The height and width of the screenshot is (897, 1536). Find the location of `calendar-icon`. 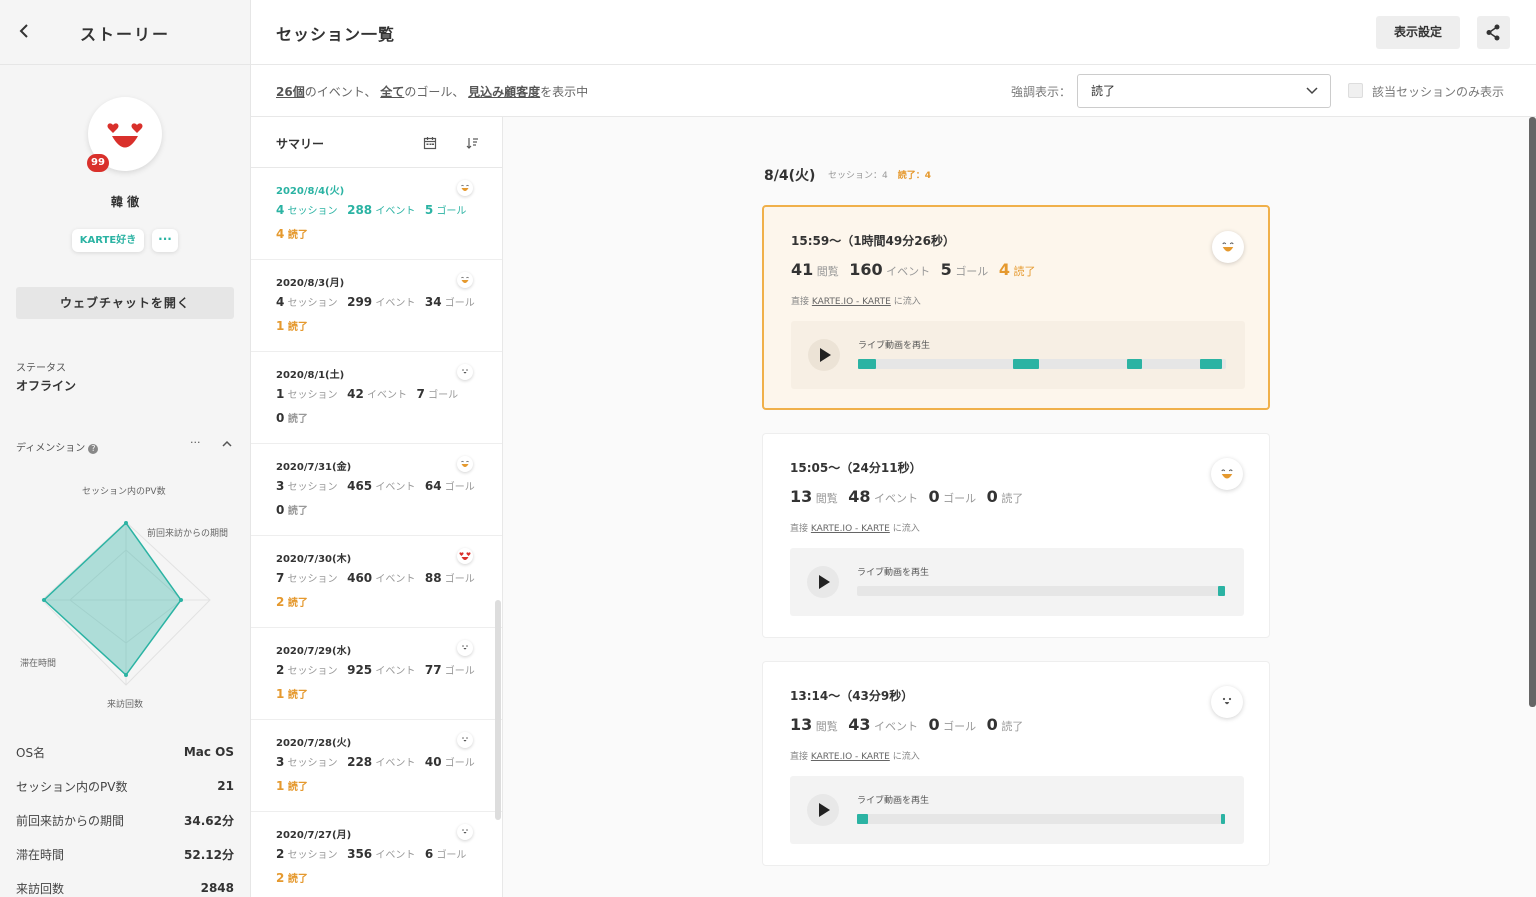

calendar-icon is located at coordinates (430, 143).